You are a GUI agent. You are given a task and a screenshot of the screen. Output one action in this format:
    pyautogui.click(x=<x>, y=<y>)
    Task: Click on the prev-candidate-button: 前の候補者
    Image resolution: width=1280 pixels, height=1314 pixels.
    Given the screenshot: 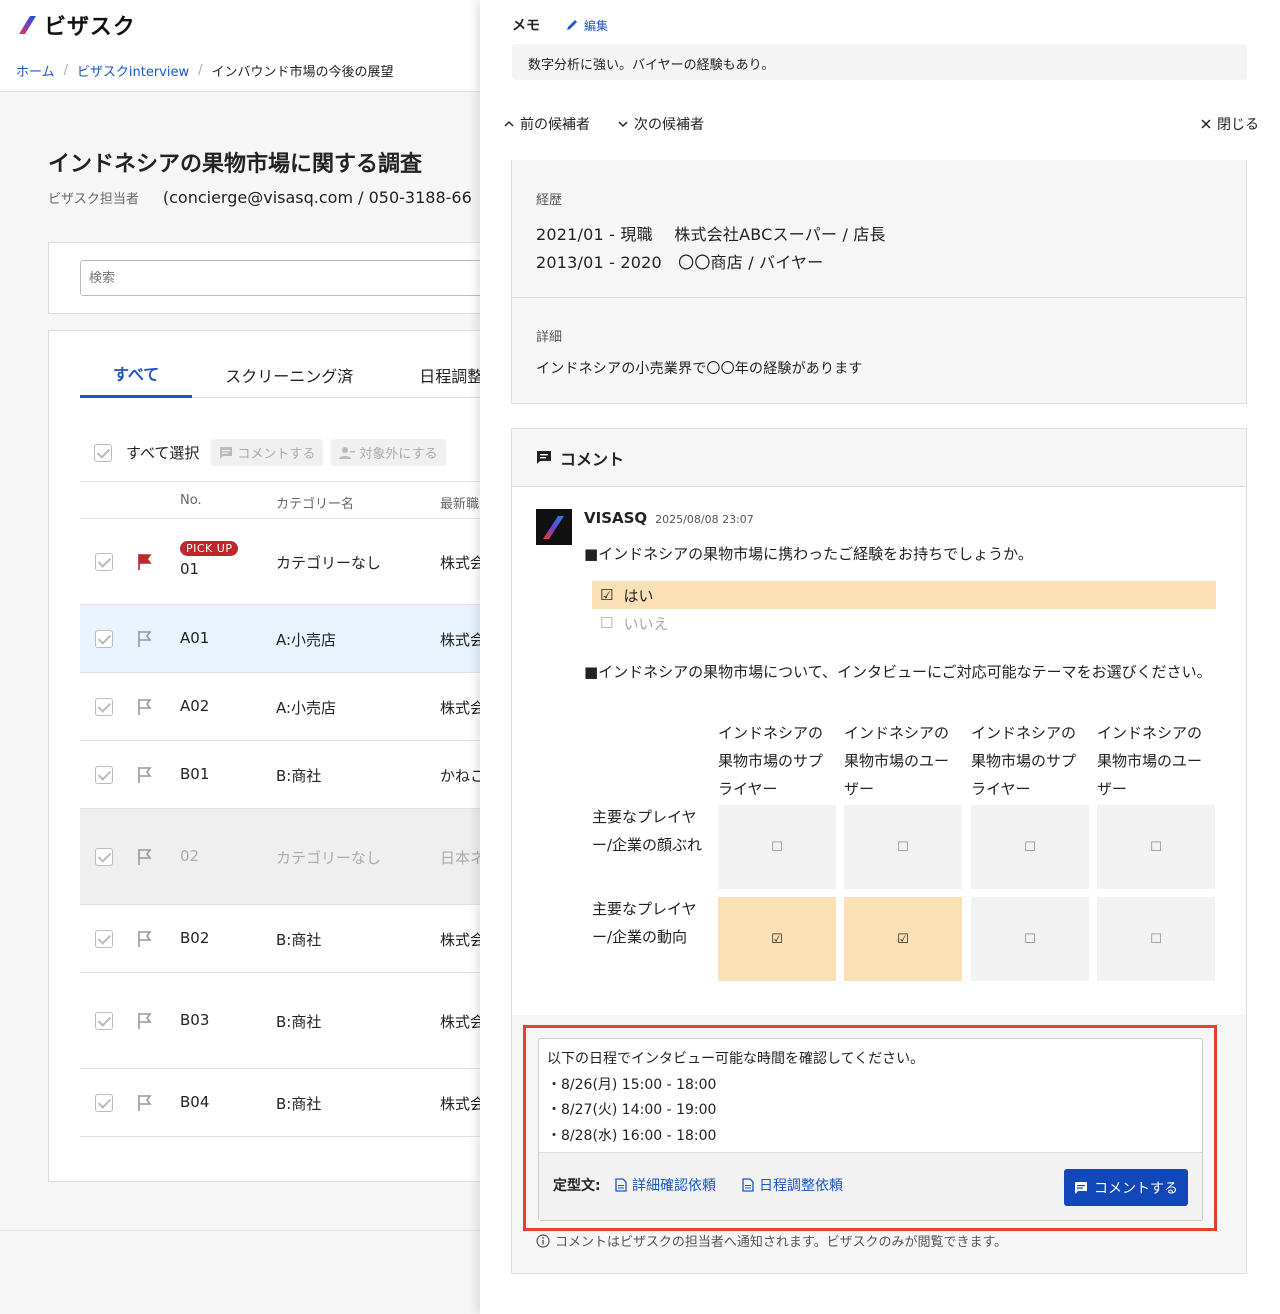 What is the action you would take?
    pyautogui.click(x=547, y=124)
    